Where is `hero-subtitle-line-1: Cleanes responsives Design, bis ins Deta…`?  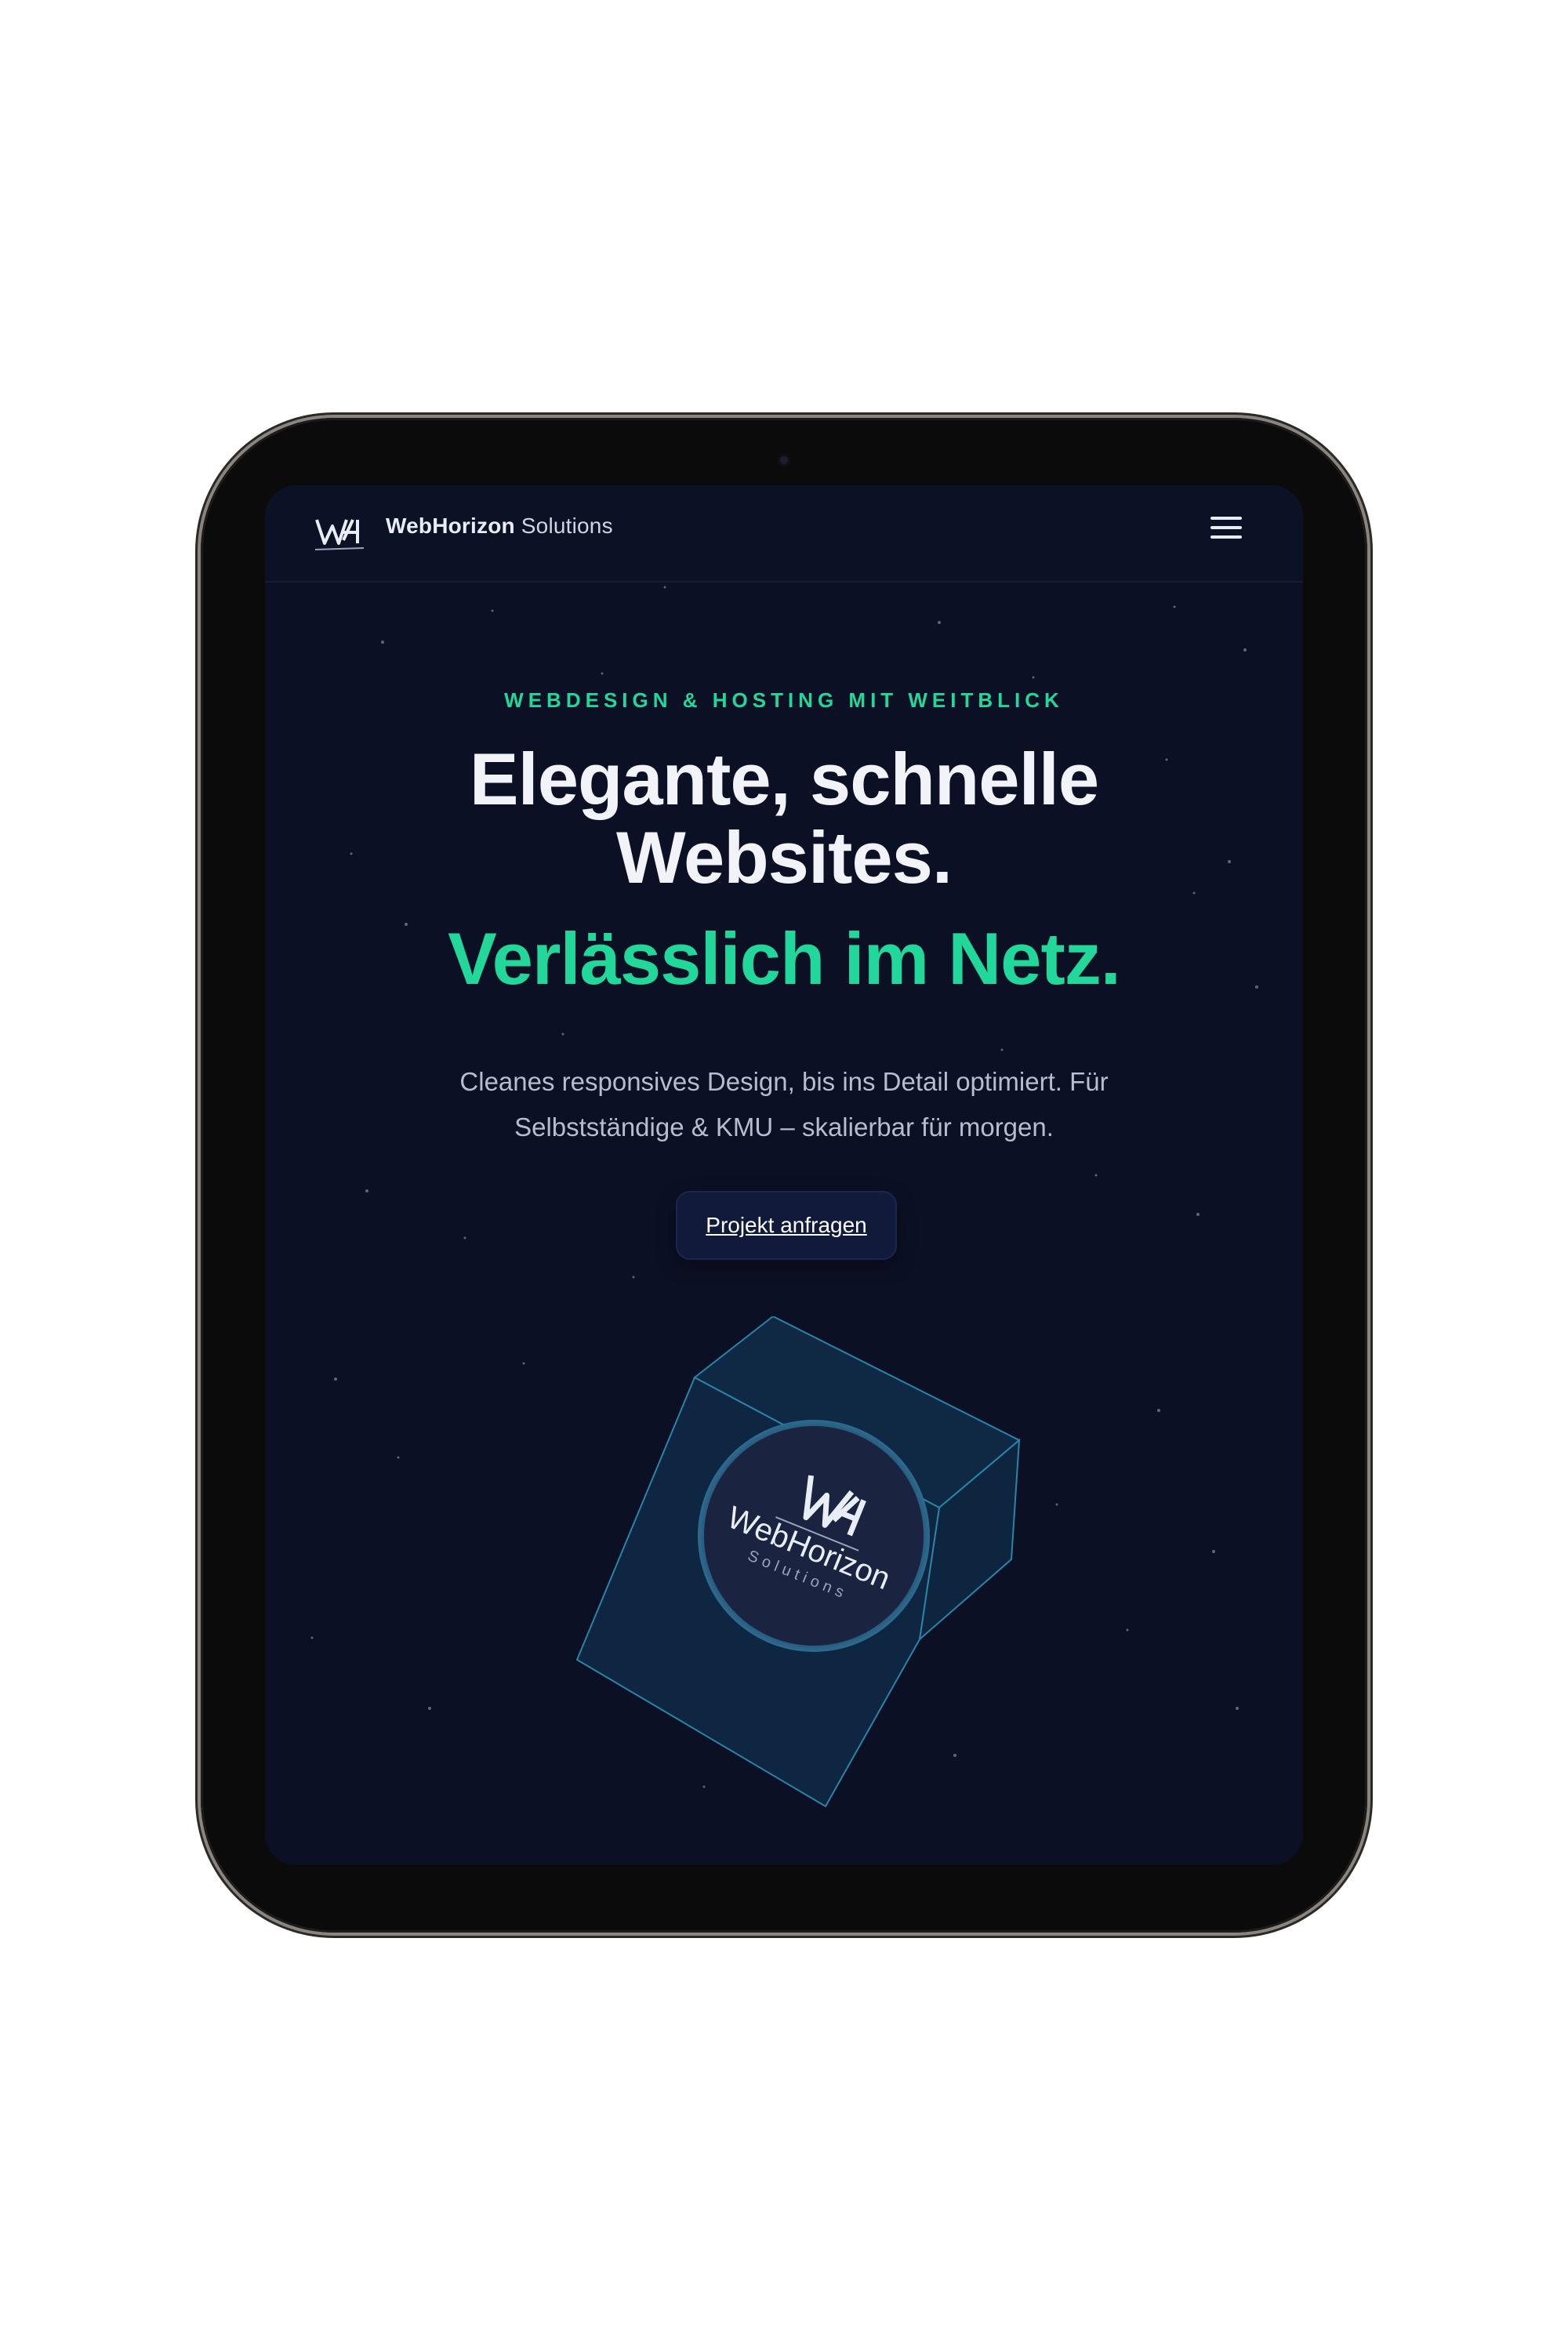
hero-subtitle-line-1: Cleanes responsives Design, bis ins Deta… is located at coordinates (784, 1081).